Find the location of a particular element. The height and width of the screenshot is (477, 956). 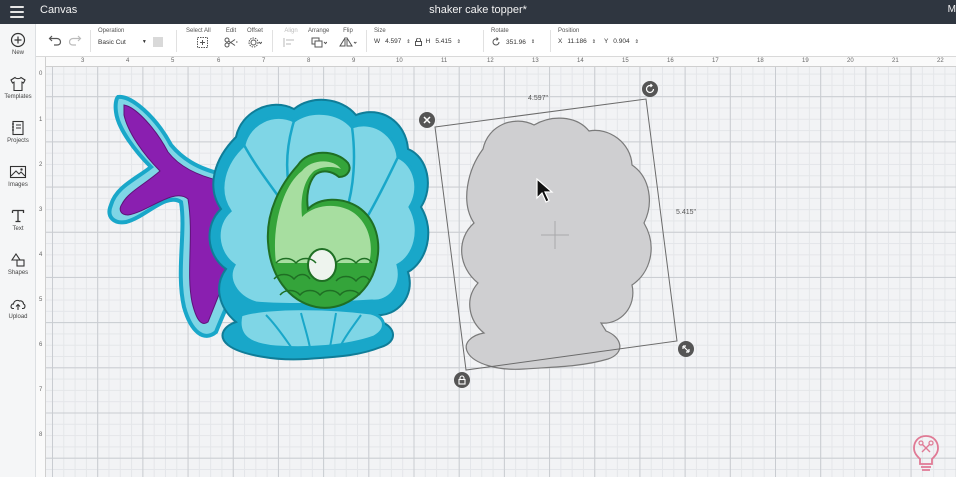

flip-label: Flip is located at coordinates (348, 31).